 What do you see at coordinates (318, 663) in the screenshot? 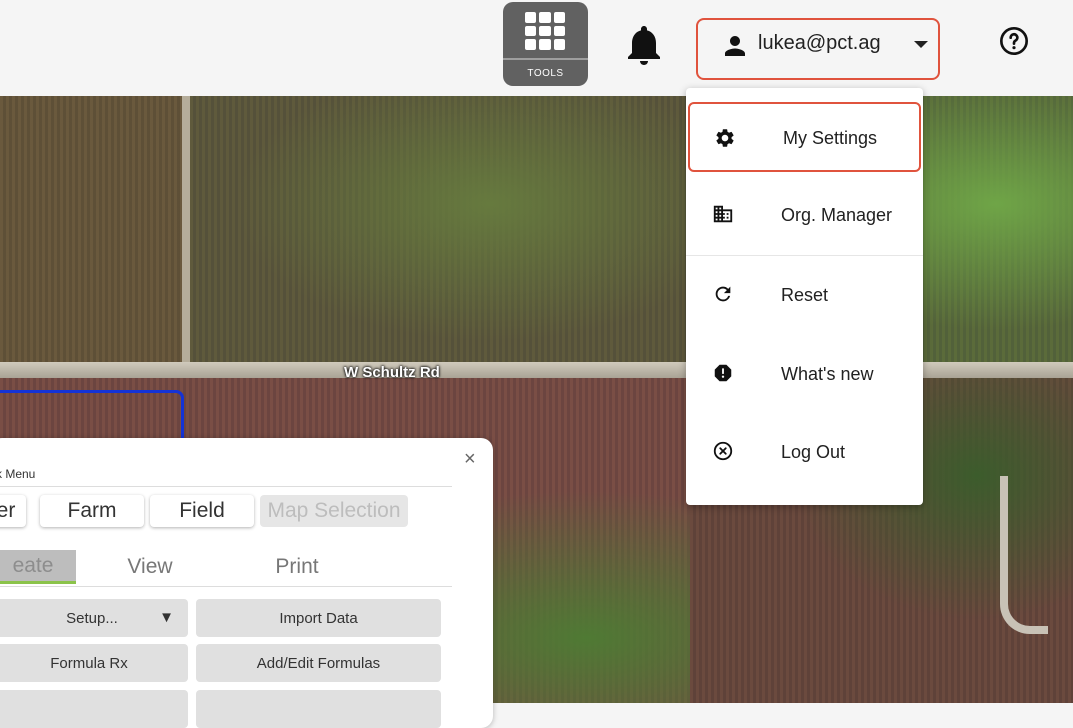
I see `add-edit-formulas-button: Add/Edit Formulas` at bounding box center [318, 663].